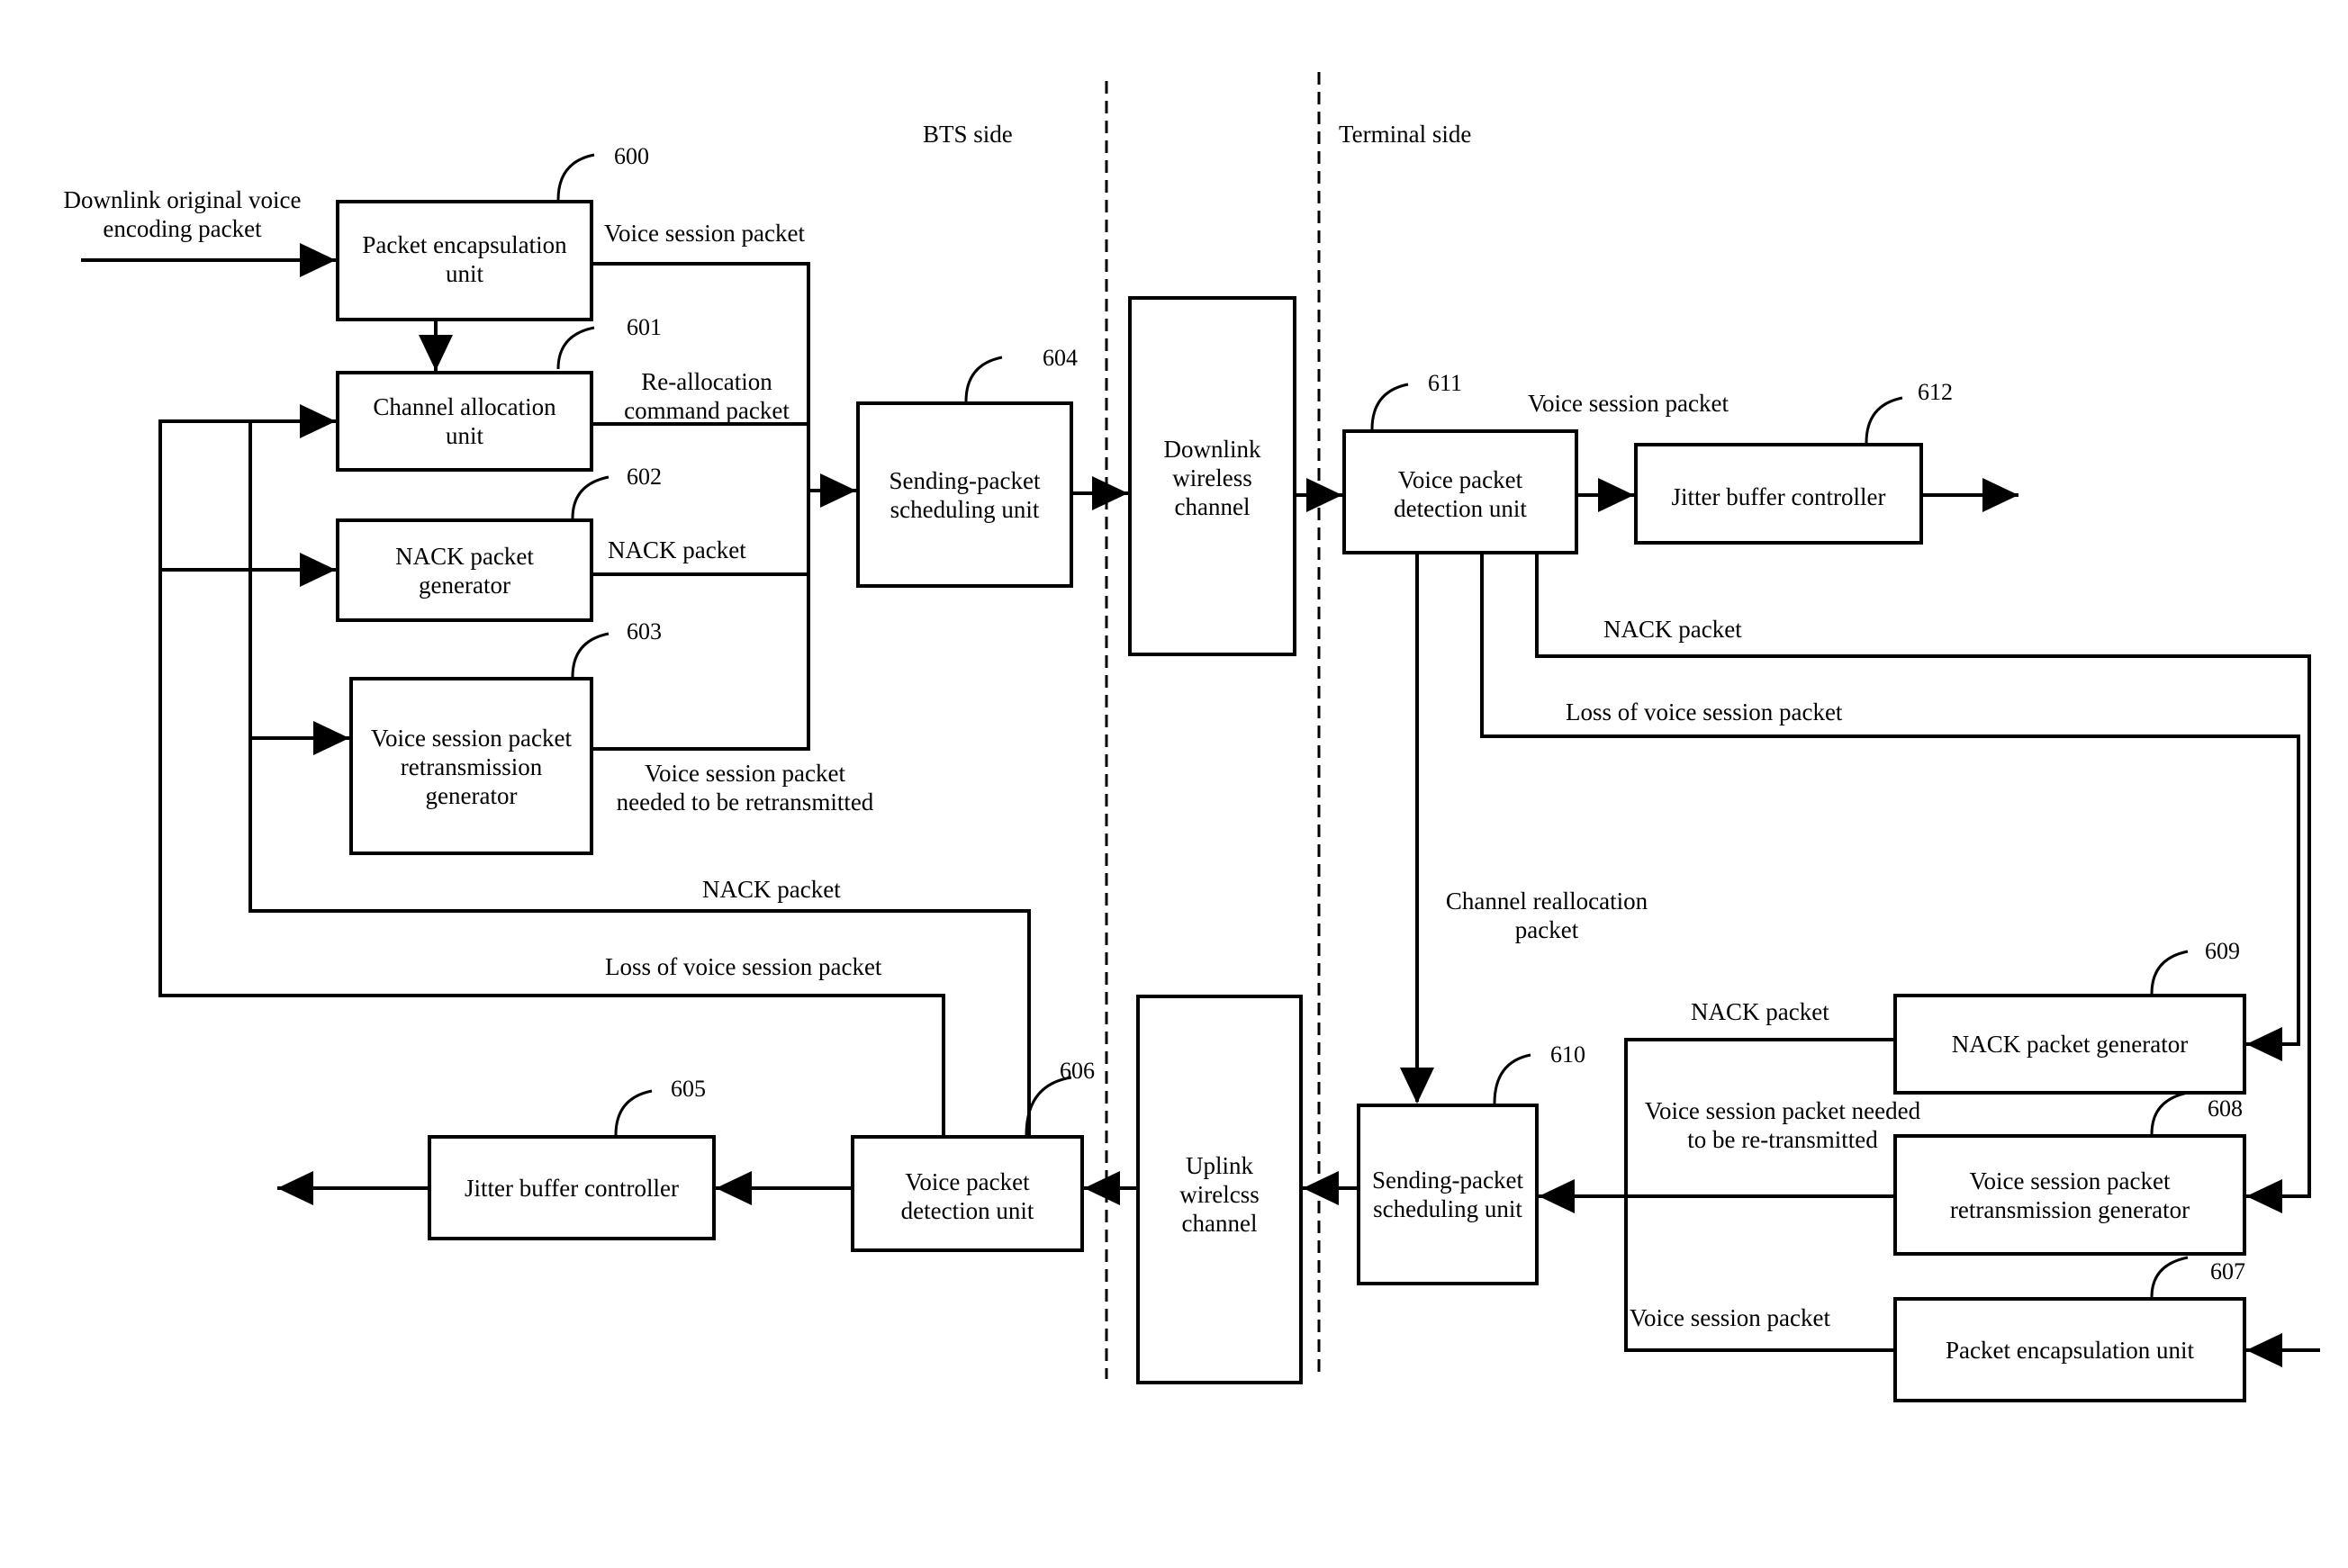  I want to click on sending-packet-scheduling-unit-610: Sending-packet scheduling unit, so click(1448, 1194).